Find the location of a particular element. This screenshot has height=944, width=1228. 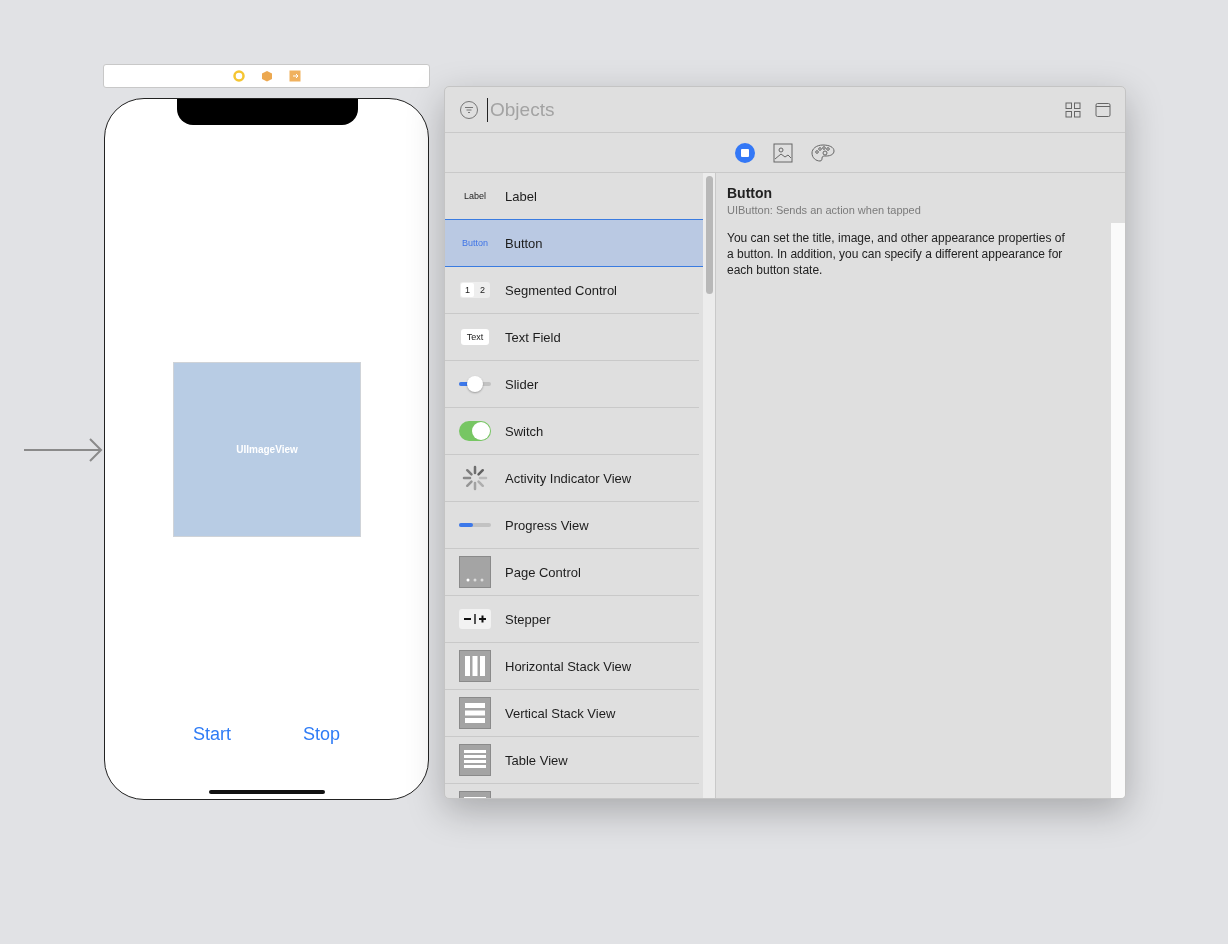

phone-button: Stop is located at coordinates (321, 734).